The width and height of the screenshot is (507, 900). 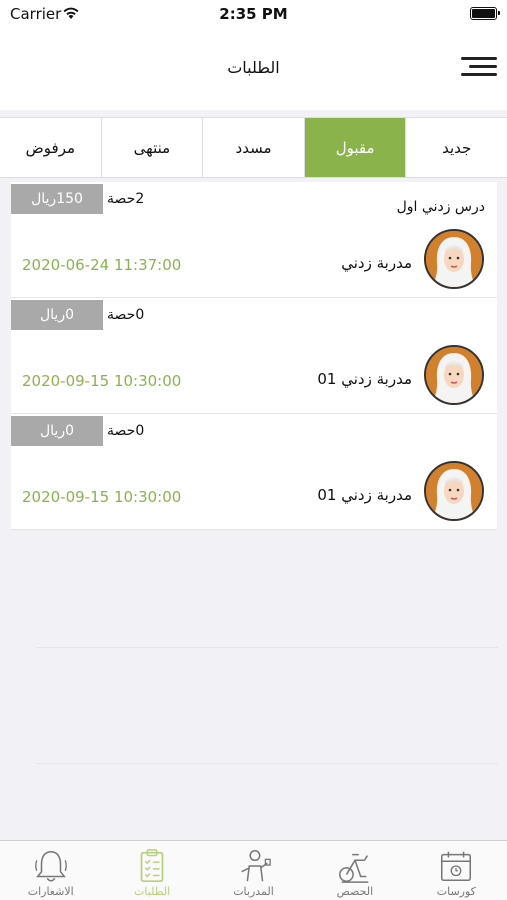 What do you see at coordinates (57, 199) in the screenshot?
I see `price-badge: 150ريال` at bounding box center [57, 199].